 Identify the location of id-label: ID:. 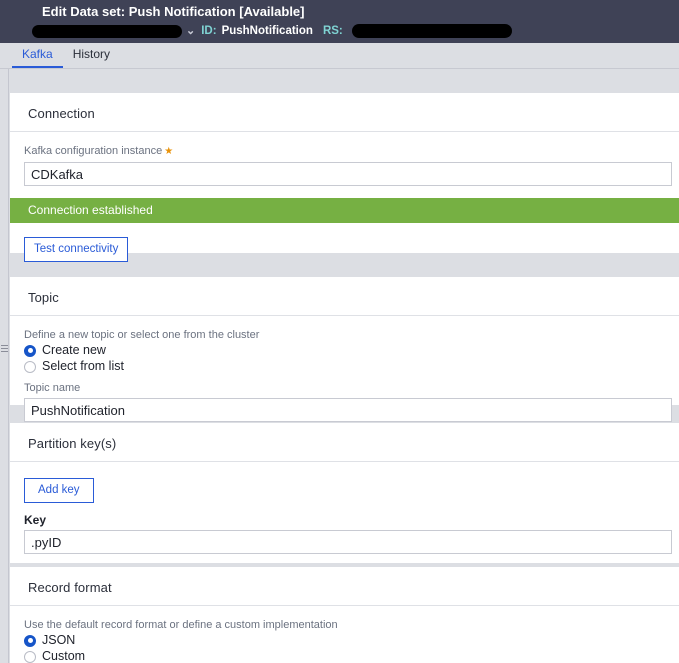
(209, 31).